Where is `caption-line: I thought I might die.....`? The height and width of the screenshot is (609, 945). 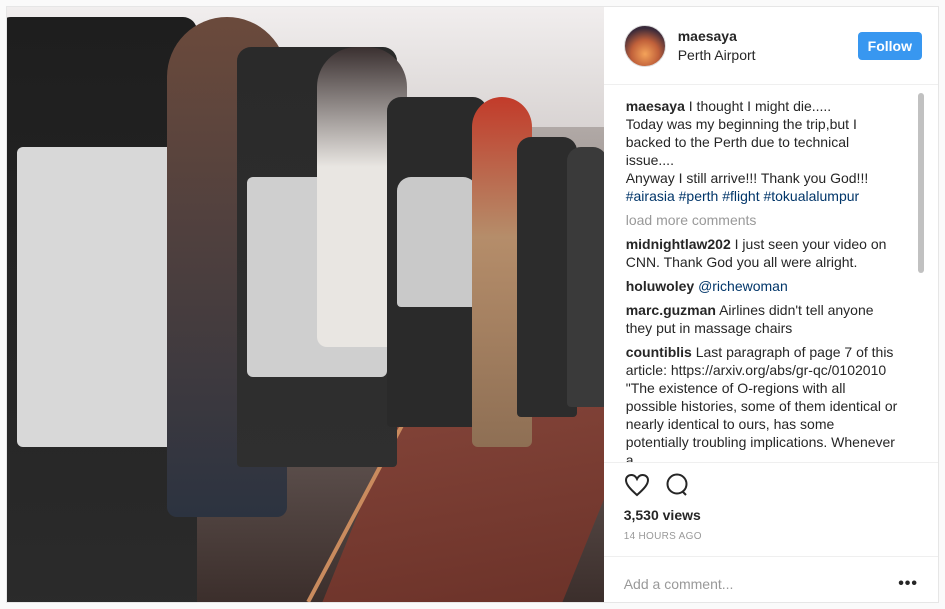 caption-line: I thought I might die..... is located at coordinates (760, 106).